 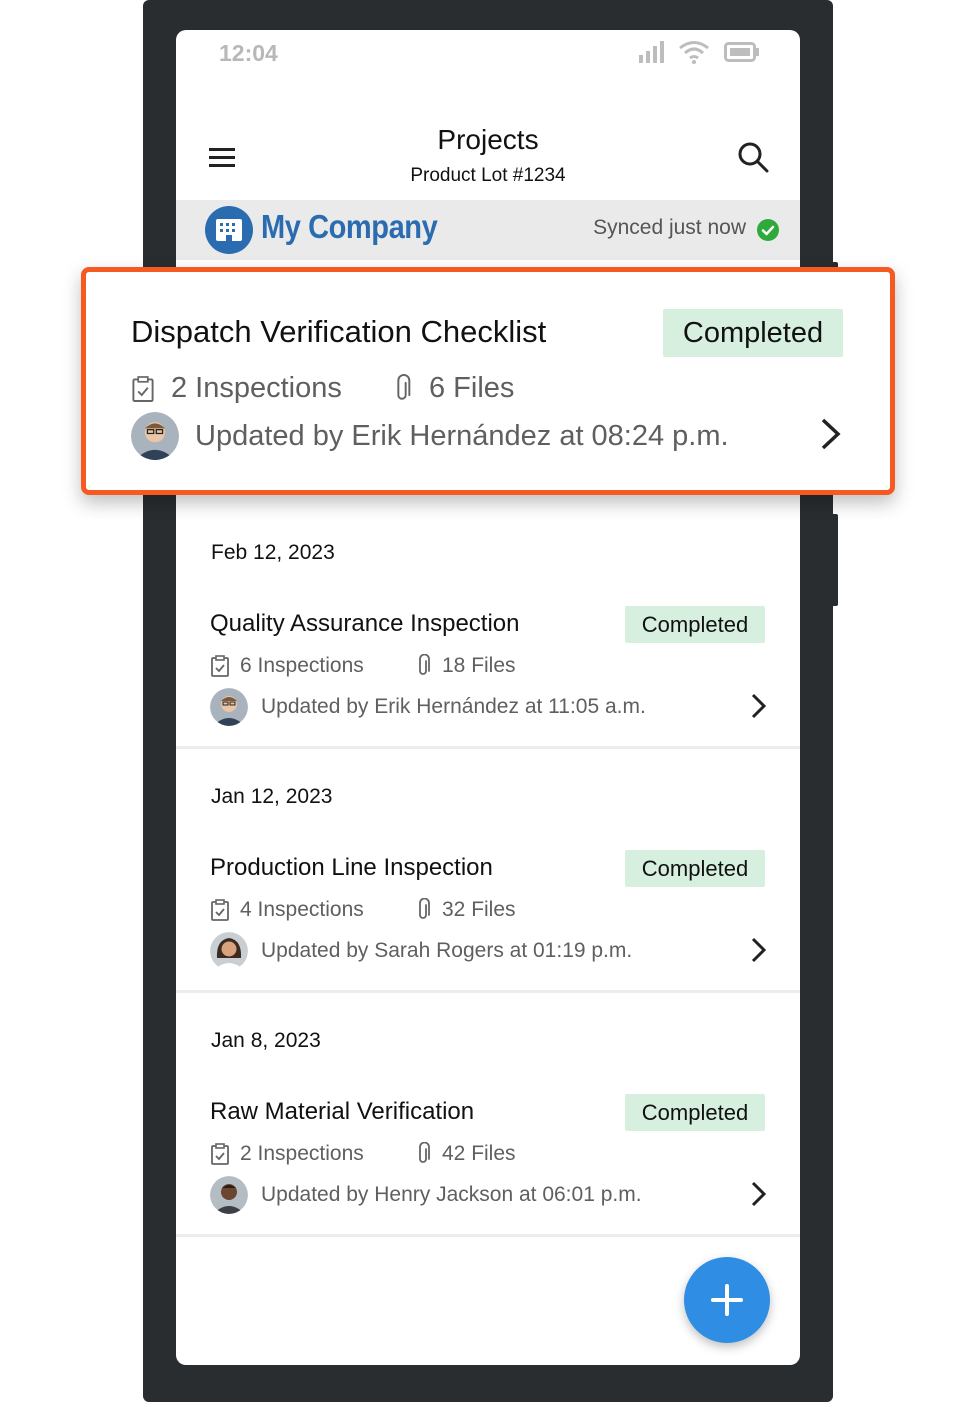 What do you see at coordinates (351, 867) in the screenshot?
I see `card-title: Production Line Inspection` at bounding box center [351, 867].